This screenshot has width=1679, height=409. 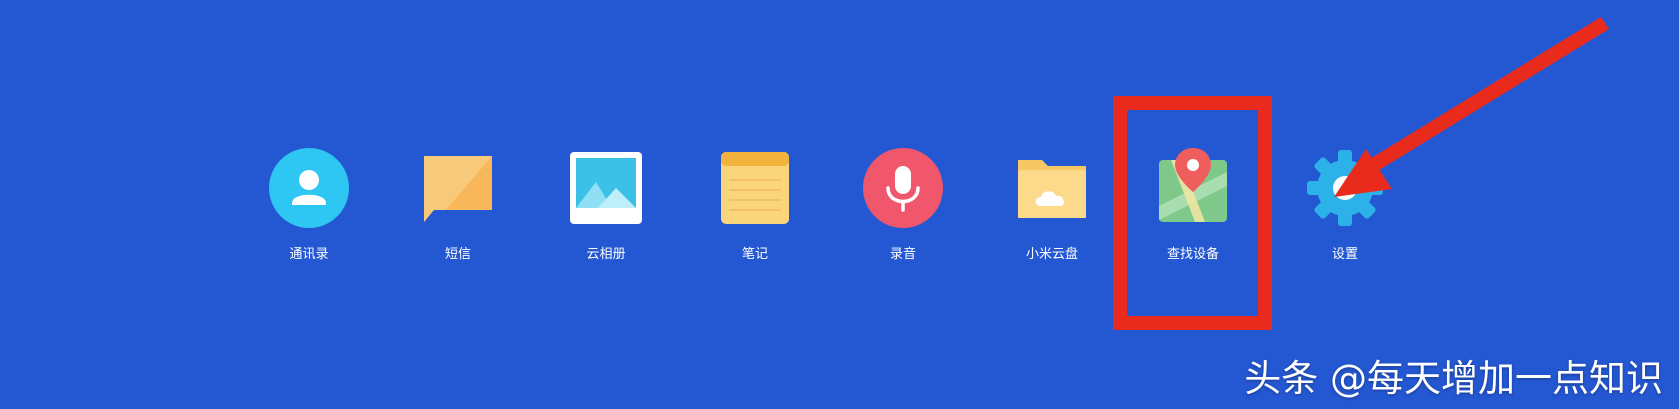 I want to click on microphone-icon, so click(x=903, y=188).